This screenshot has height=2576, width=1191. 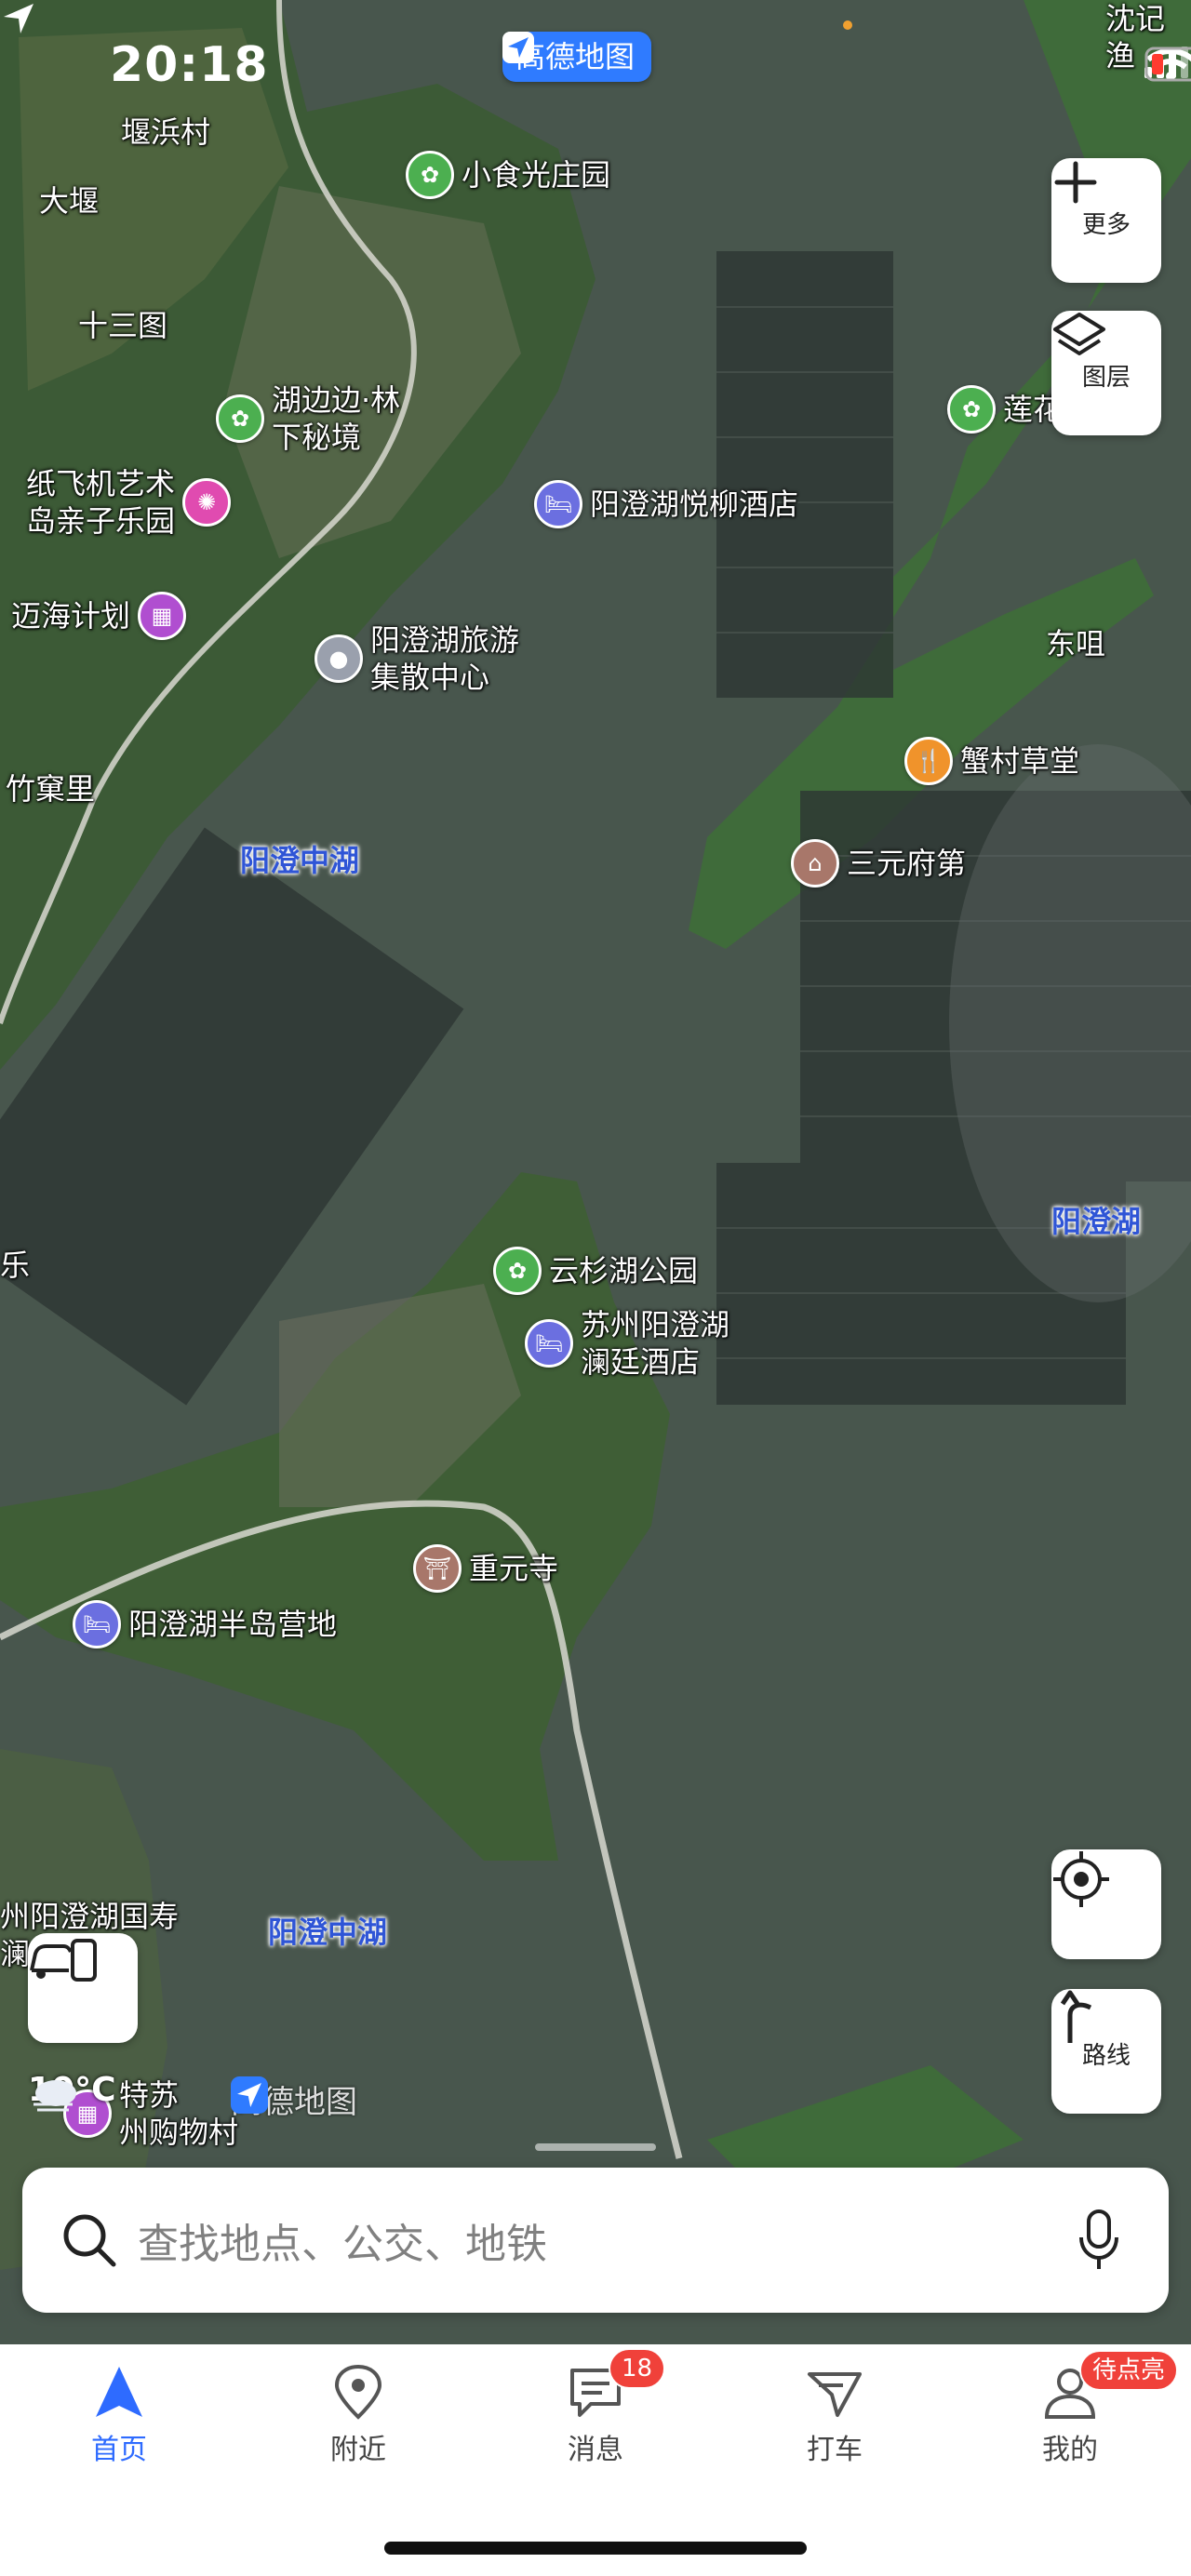 I want to click on tab-home: 首页, so click(x=119, y=2415).